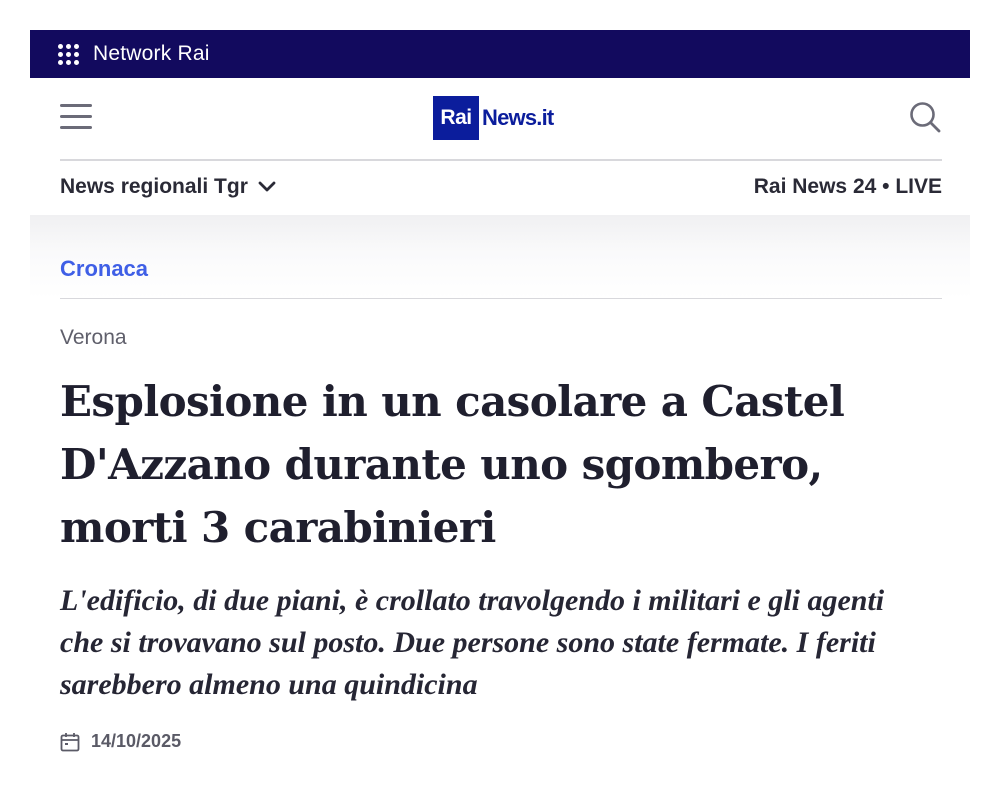 This screenshot has height=810, width=1000. What do you see at coordinates (154, 186) in the screenshot?
I see `regional-news-label: News regionali Tgr` at bounding box center [154, 186].